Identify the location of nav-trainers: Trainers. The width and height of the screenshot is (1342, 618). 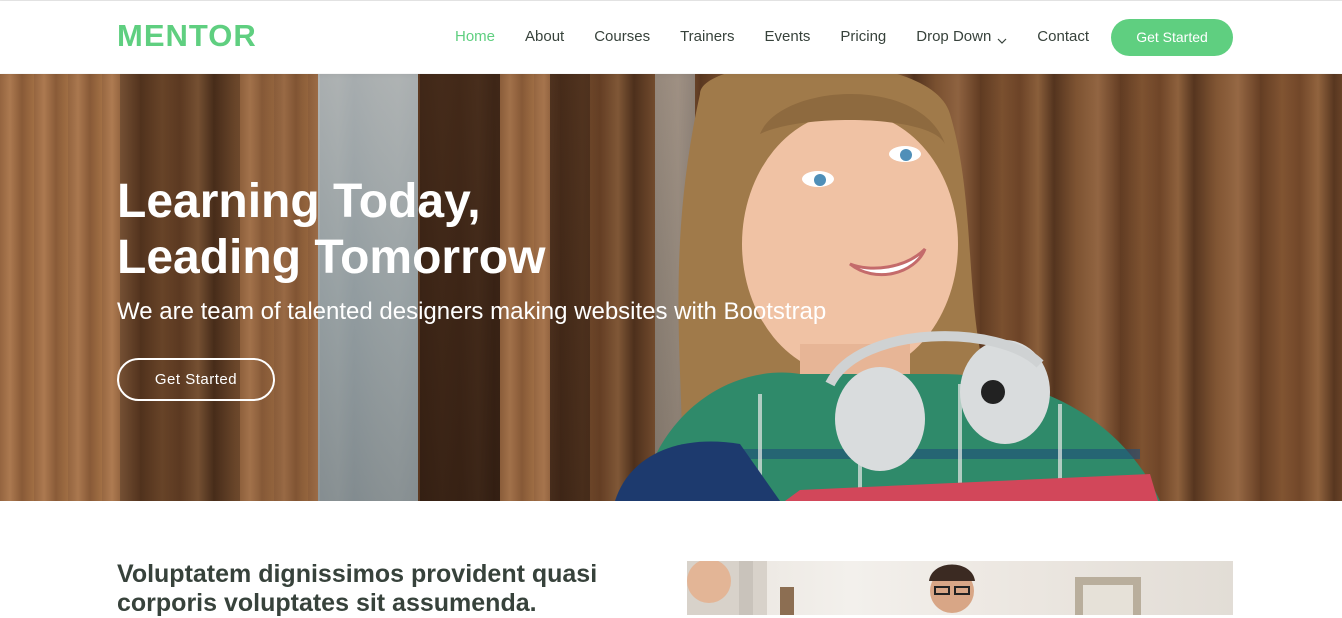
(707, 37).